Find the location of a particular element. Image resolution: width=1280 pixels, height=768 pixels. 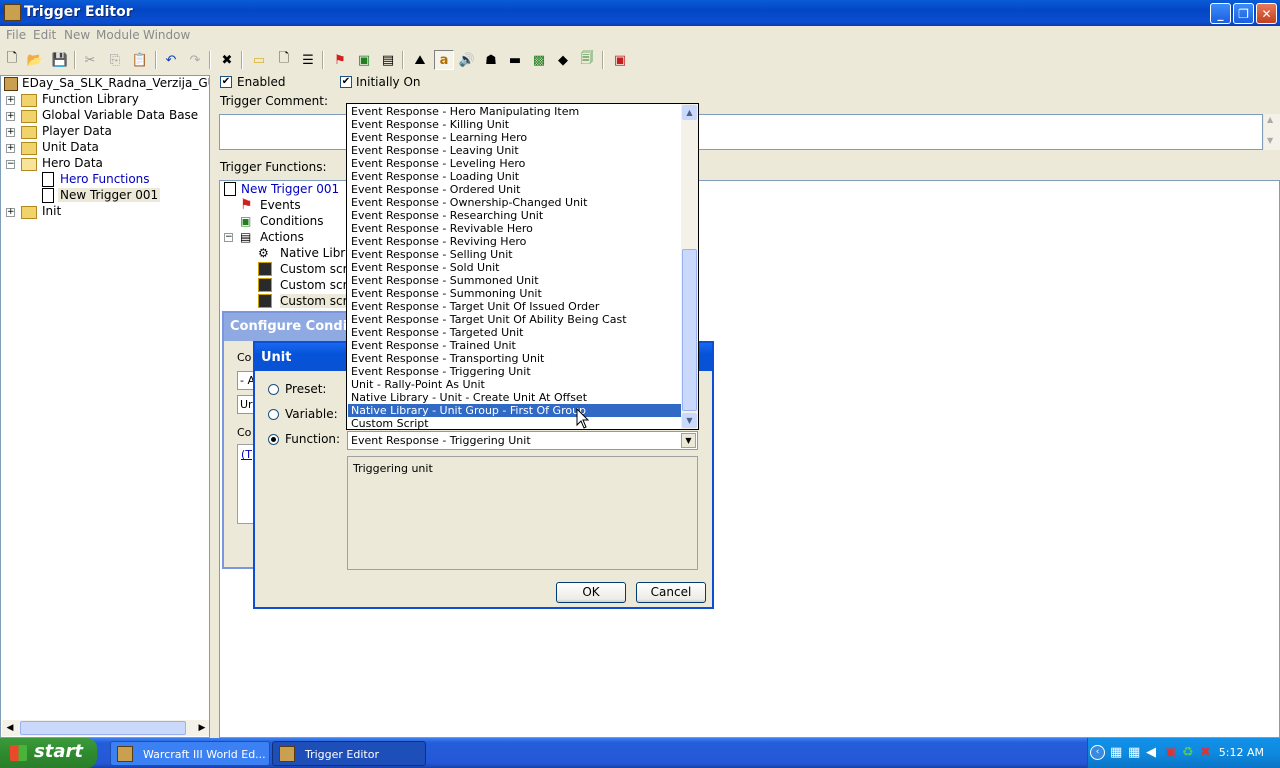

import-manager-icon: 🗐 is located at coordinates (587, 60).